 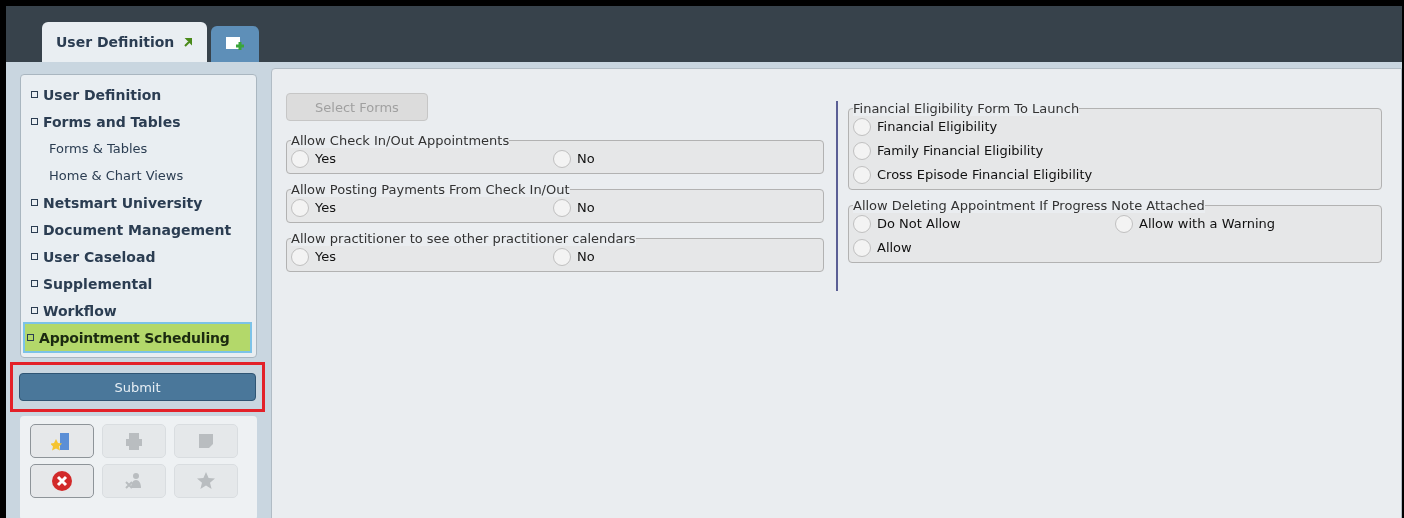 What do you see at coordinates (137, 256) in the screenshot?
I see `nav-item: User Caseload` at bounding box center [137, 256].